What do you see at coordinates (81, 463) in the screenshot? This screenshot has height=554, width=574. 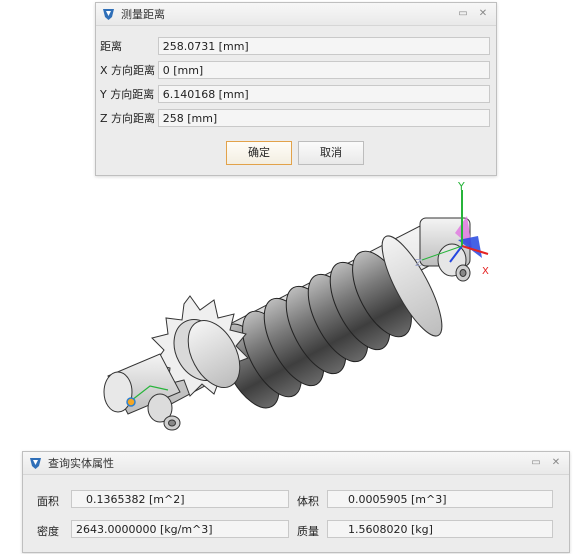 I see `properties-dialog-title: 查询实体属性` at bounding box center [81, 463].